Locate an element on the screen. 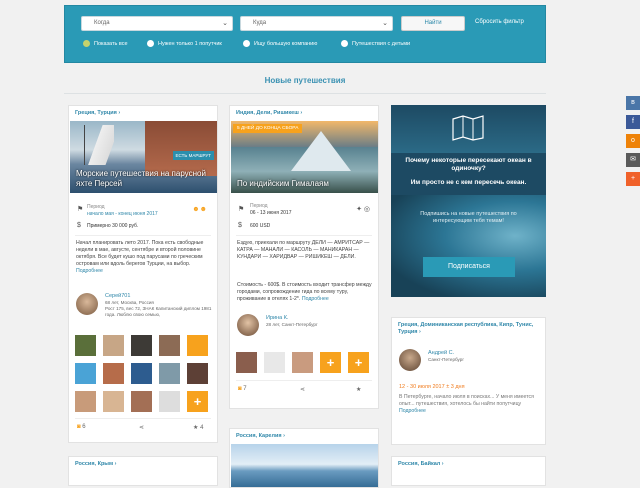  card-location: Индия, Дели, Ришикеш › is located at coordinates (304, 111).